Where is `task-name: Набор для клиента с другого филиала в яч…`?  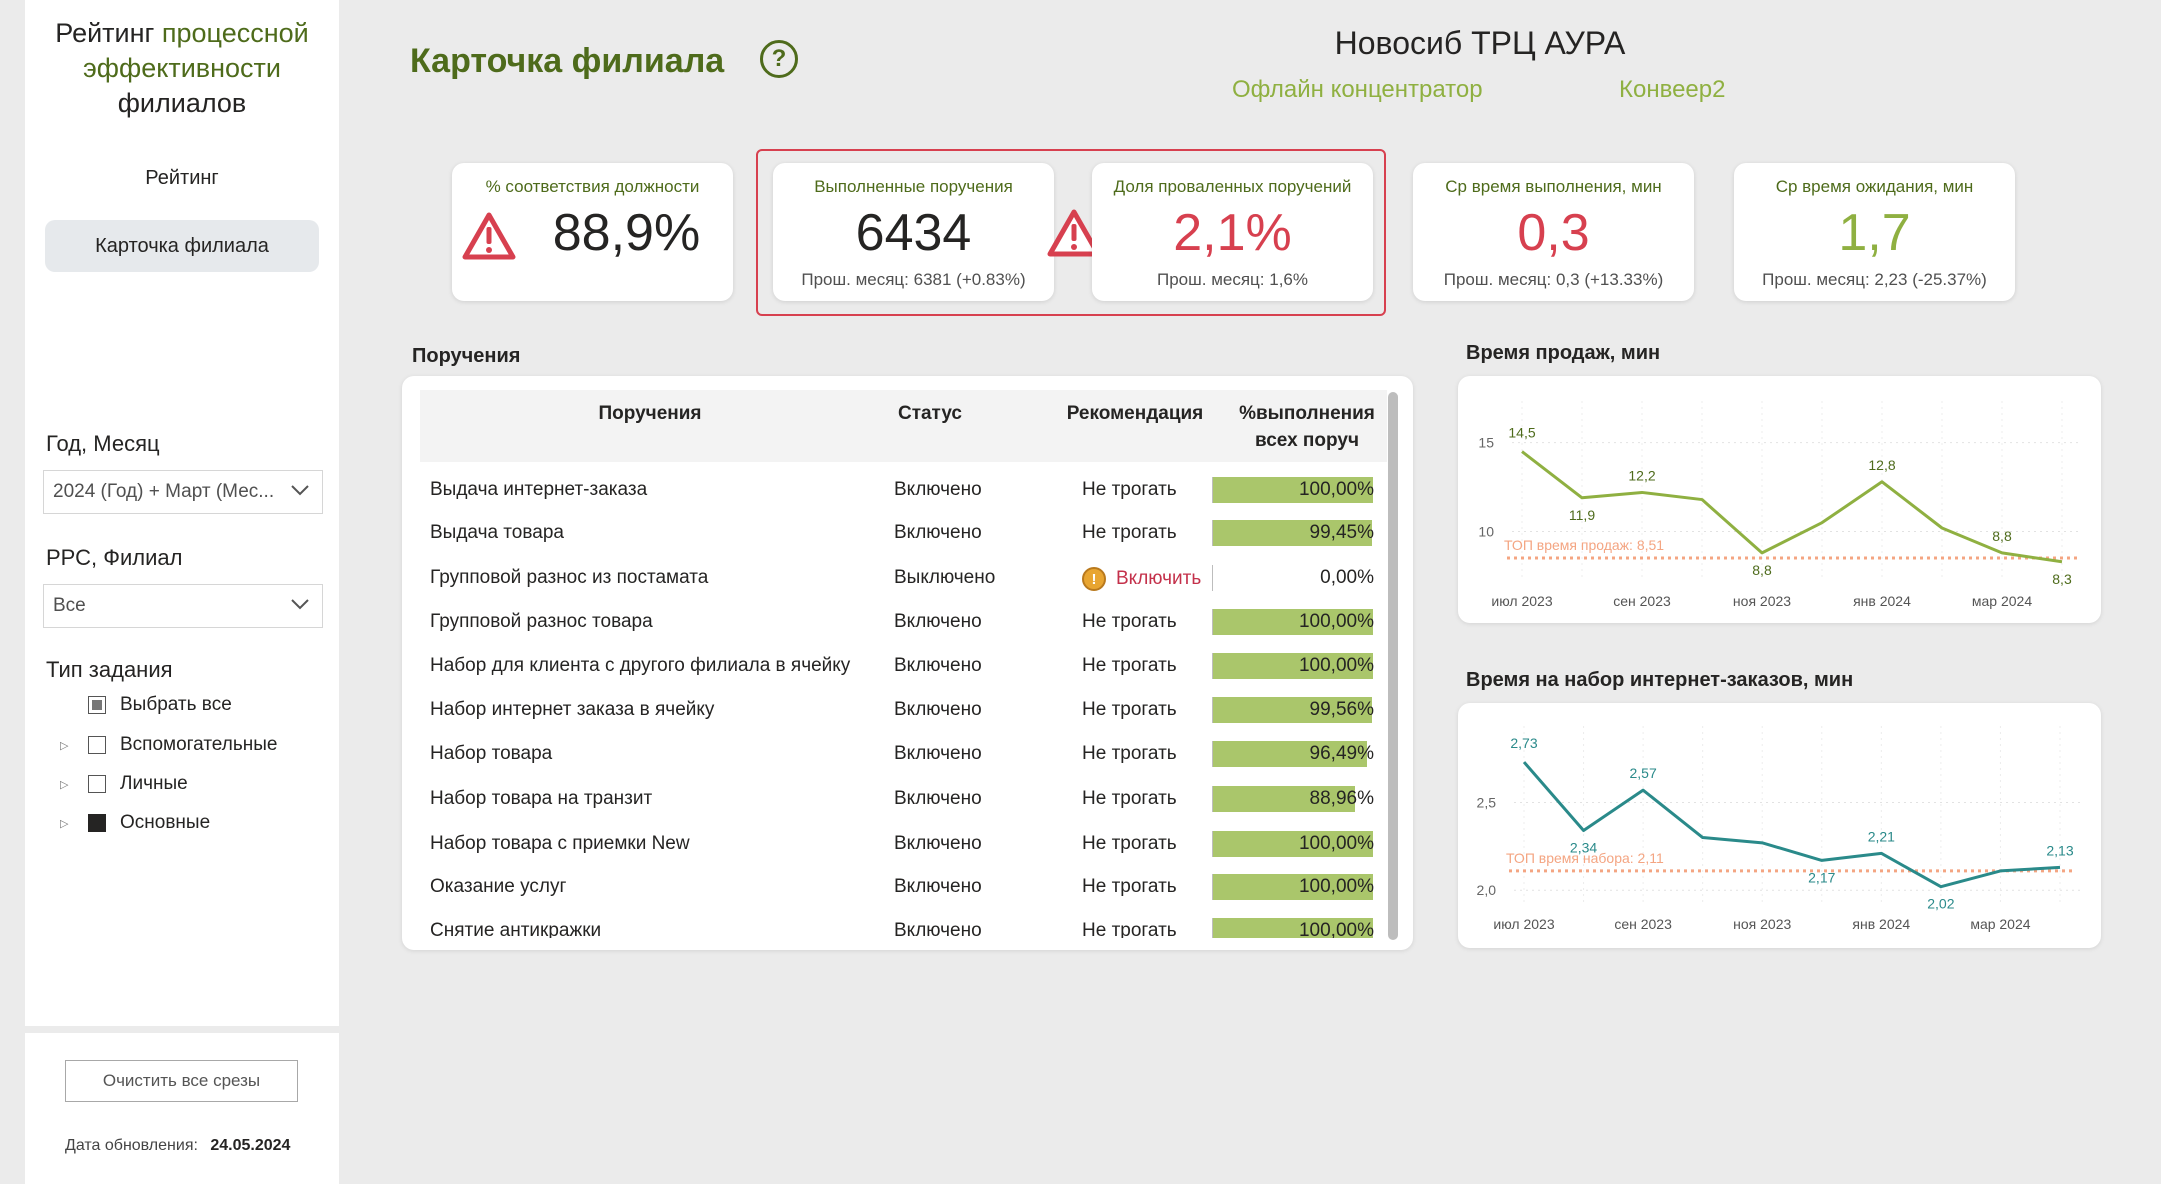
task-name: Набор для клиента с другого филиала в яч… is located at coordinates (640, 665).